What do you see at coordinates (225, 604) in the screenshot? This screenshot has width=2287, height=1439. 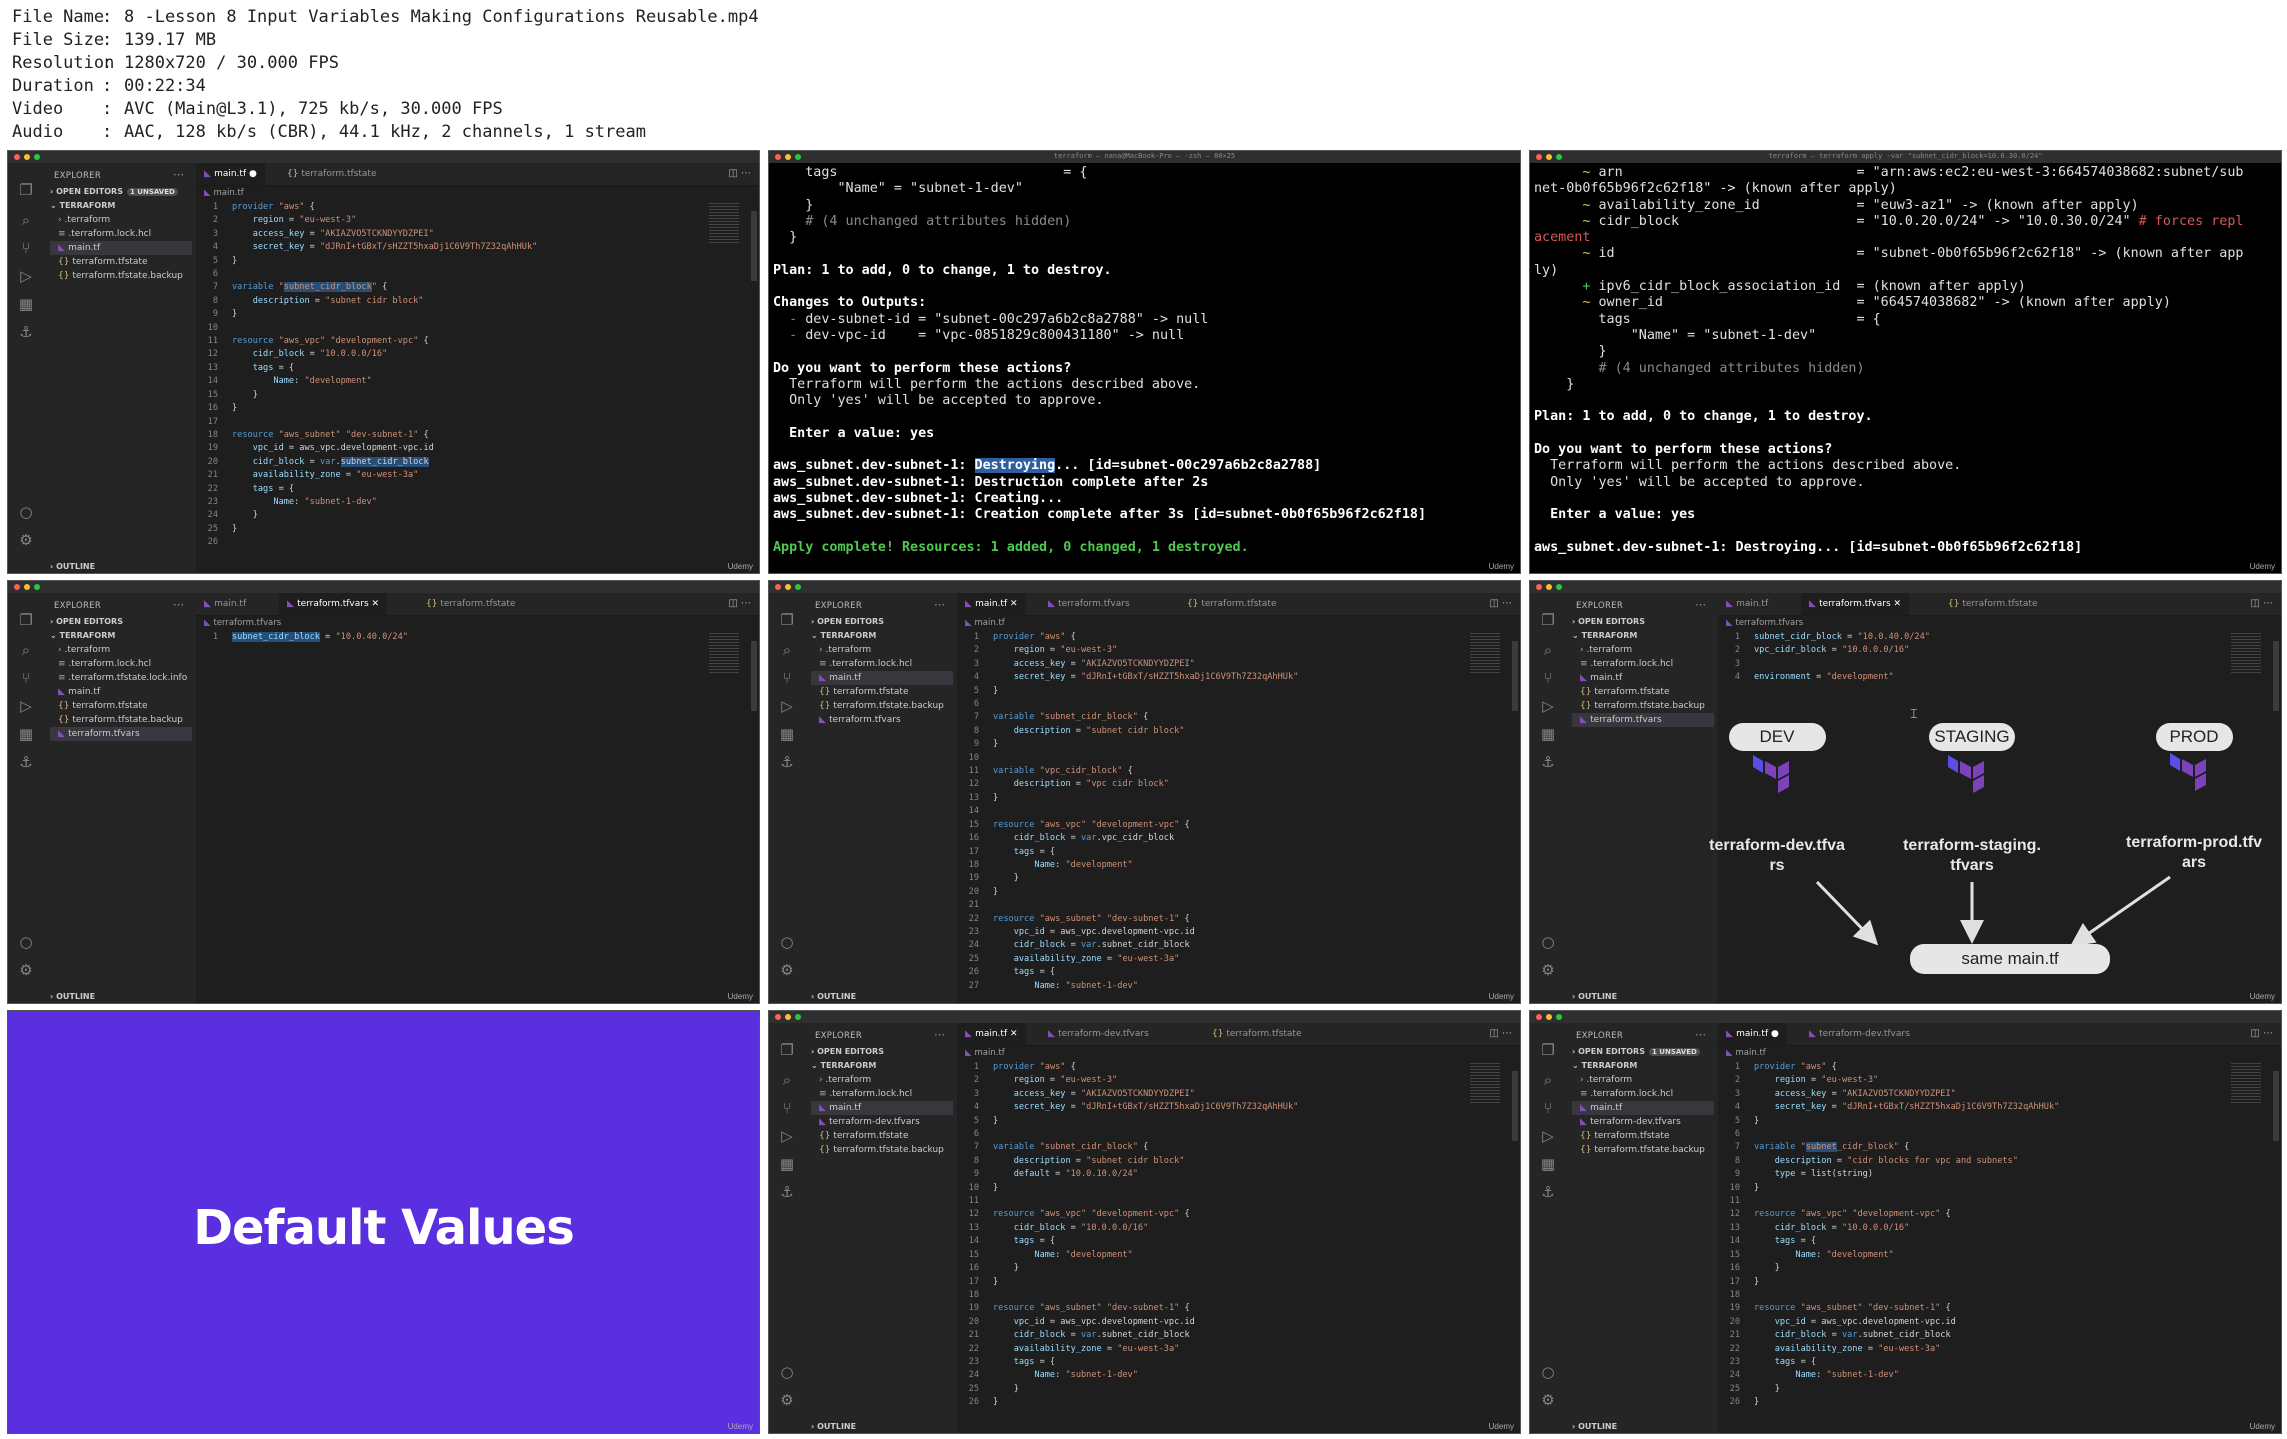 I see `editor-tab: ◣ main.tf` at bounding box center [225, 604].